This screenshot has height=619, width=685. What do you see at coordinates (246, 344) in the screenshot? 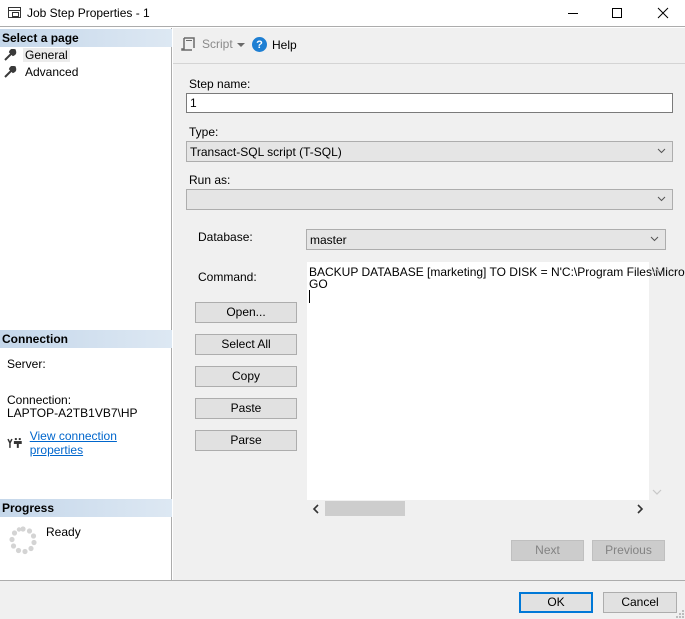
I see `select-all-button: Select All` at bounding box center [246, 344].